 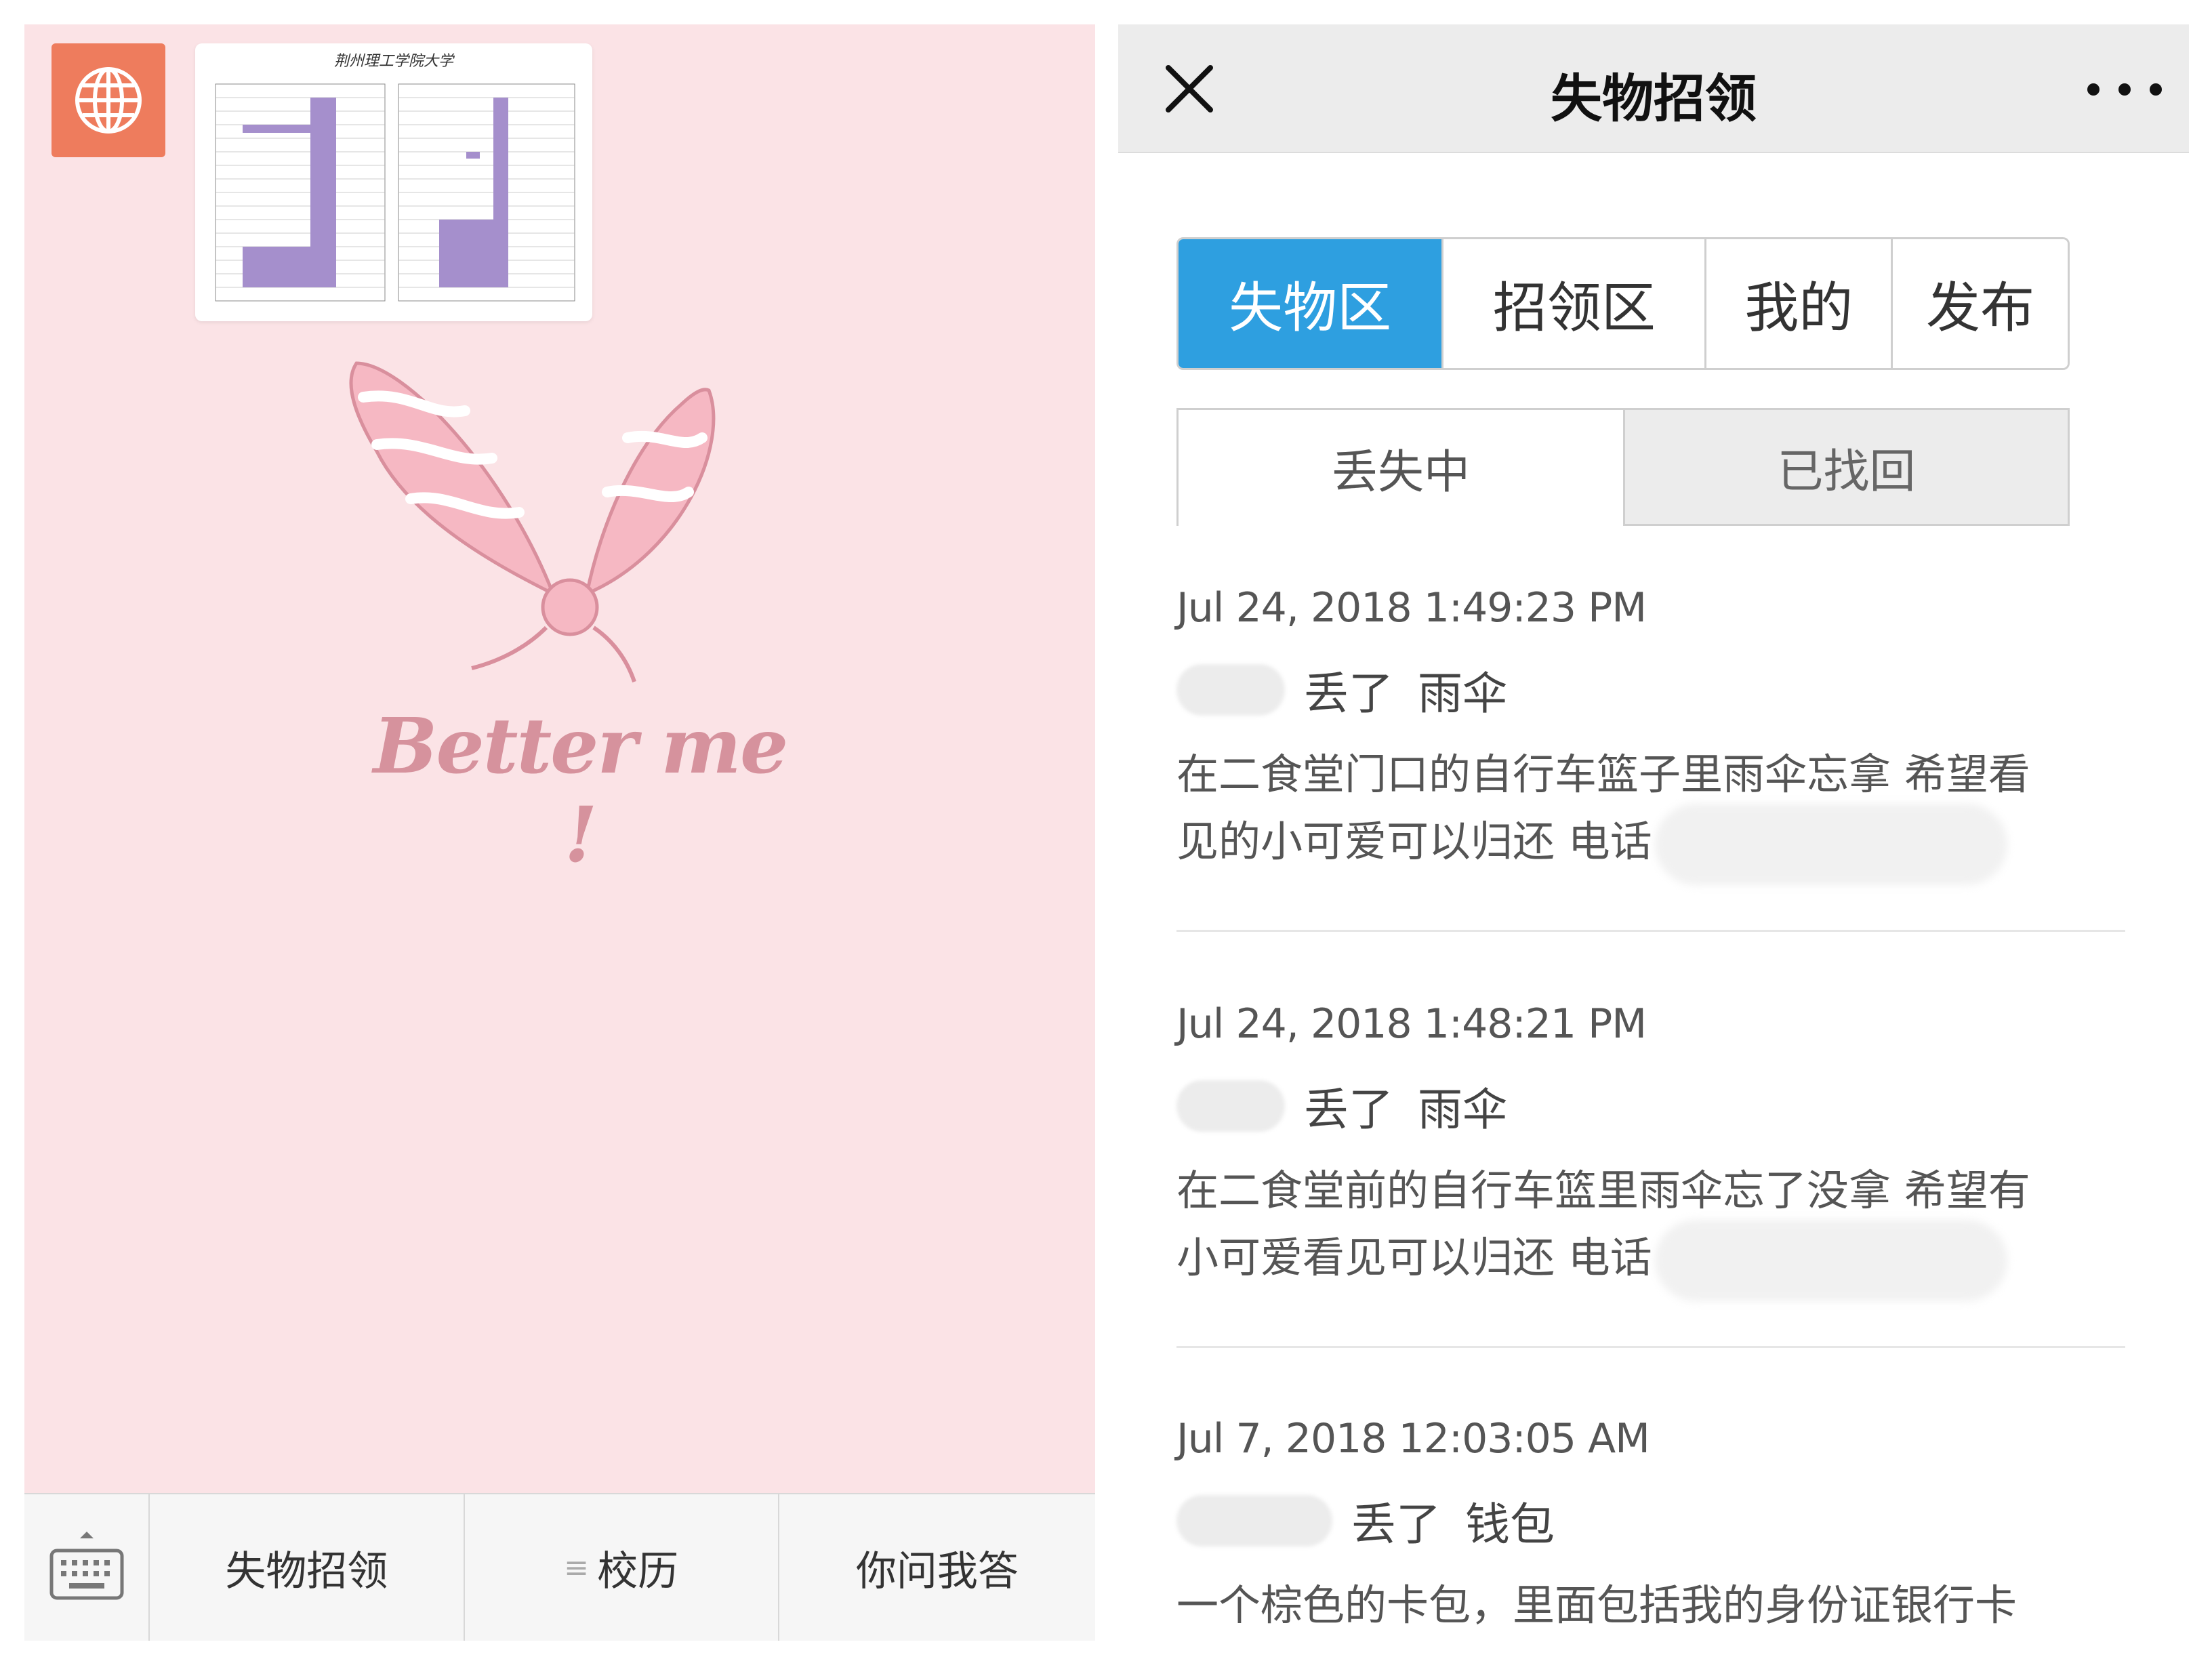 I want to click on tab-found-area: 招领区, so click(x=1573, y=303).